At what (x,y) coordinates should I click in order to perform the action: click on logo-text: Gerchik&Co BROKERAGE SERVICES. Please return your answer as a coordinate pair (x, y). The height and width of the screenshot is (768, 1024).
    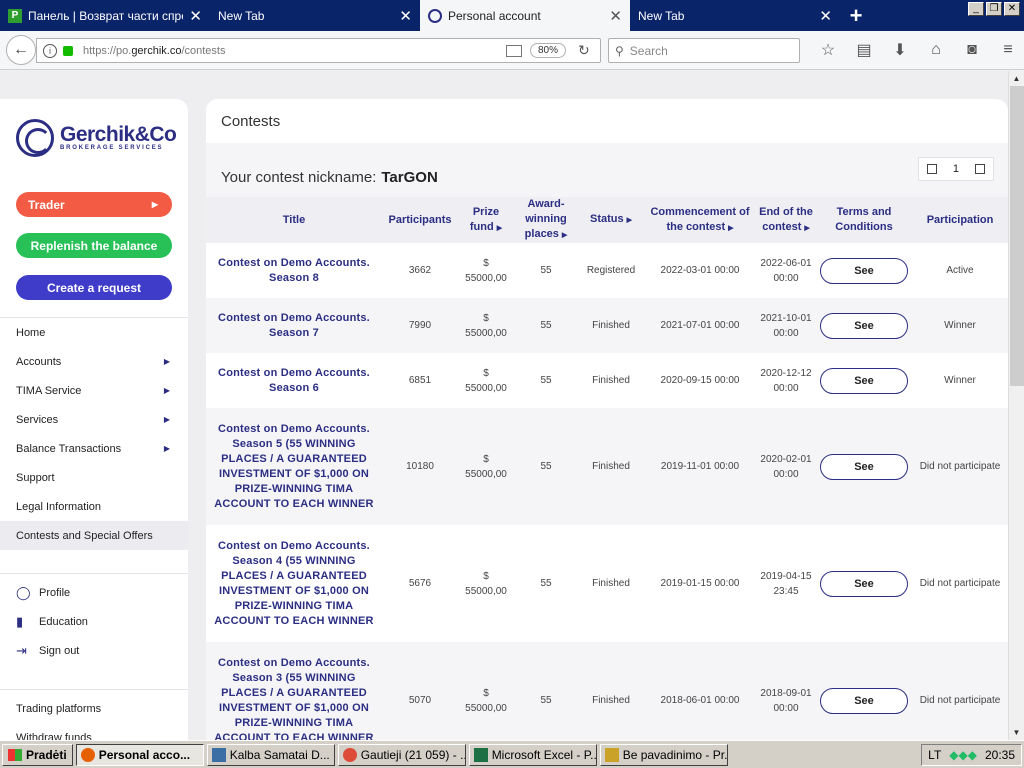
    Looking at the image, I should click on (118, 137).